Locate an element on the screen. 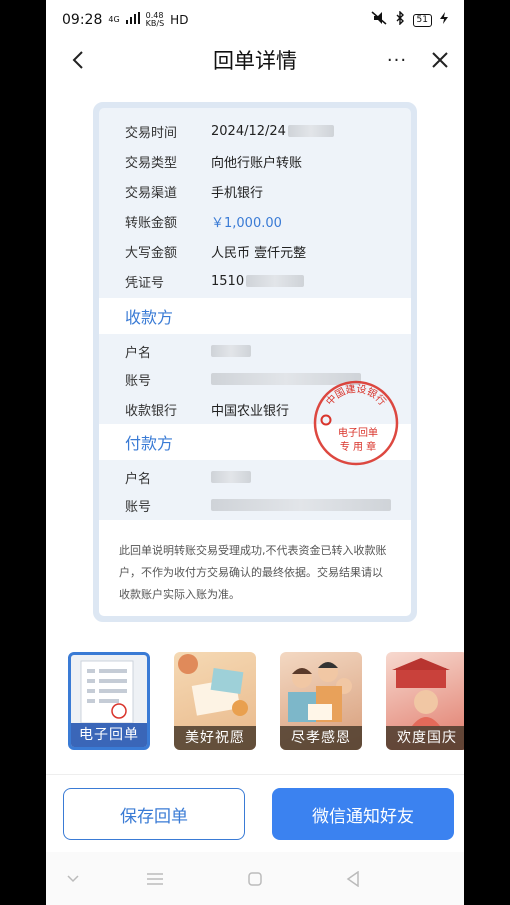  save-receipt-button: 保存回单 is located at coordinates (154, 814).